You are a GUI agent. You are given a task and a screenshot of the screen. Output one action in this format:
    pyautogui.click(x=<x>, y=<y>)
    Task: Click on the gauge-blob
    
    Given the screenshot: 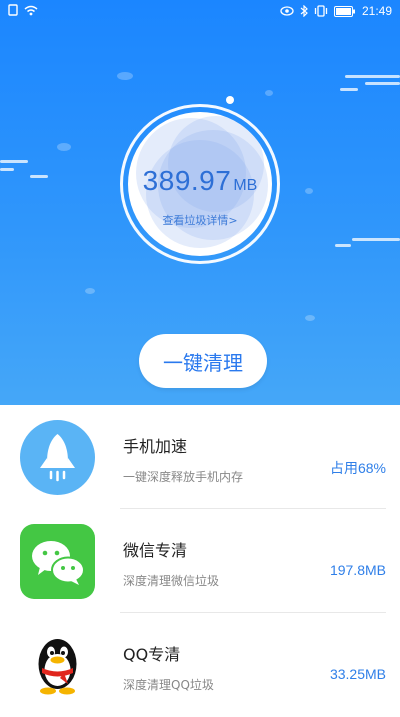 What is the action you would take?
    pyautogui.click(x=216, y=164)
    